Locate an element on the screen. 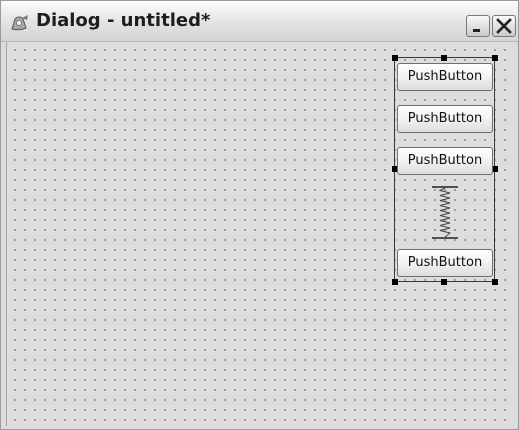  push-button-3: PushButton is located at coordinates (445, 161).